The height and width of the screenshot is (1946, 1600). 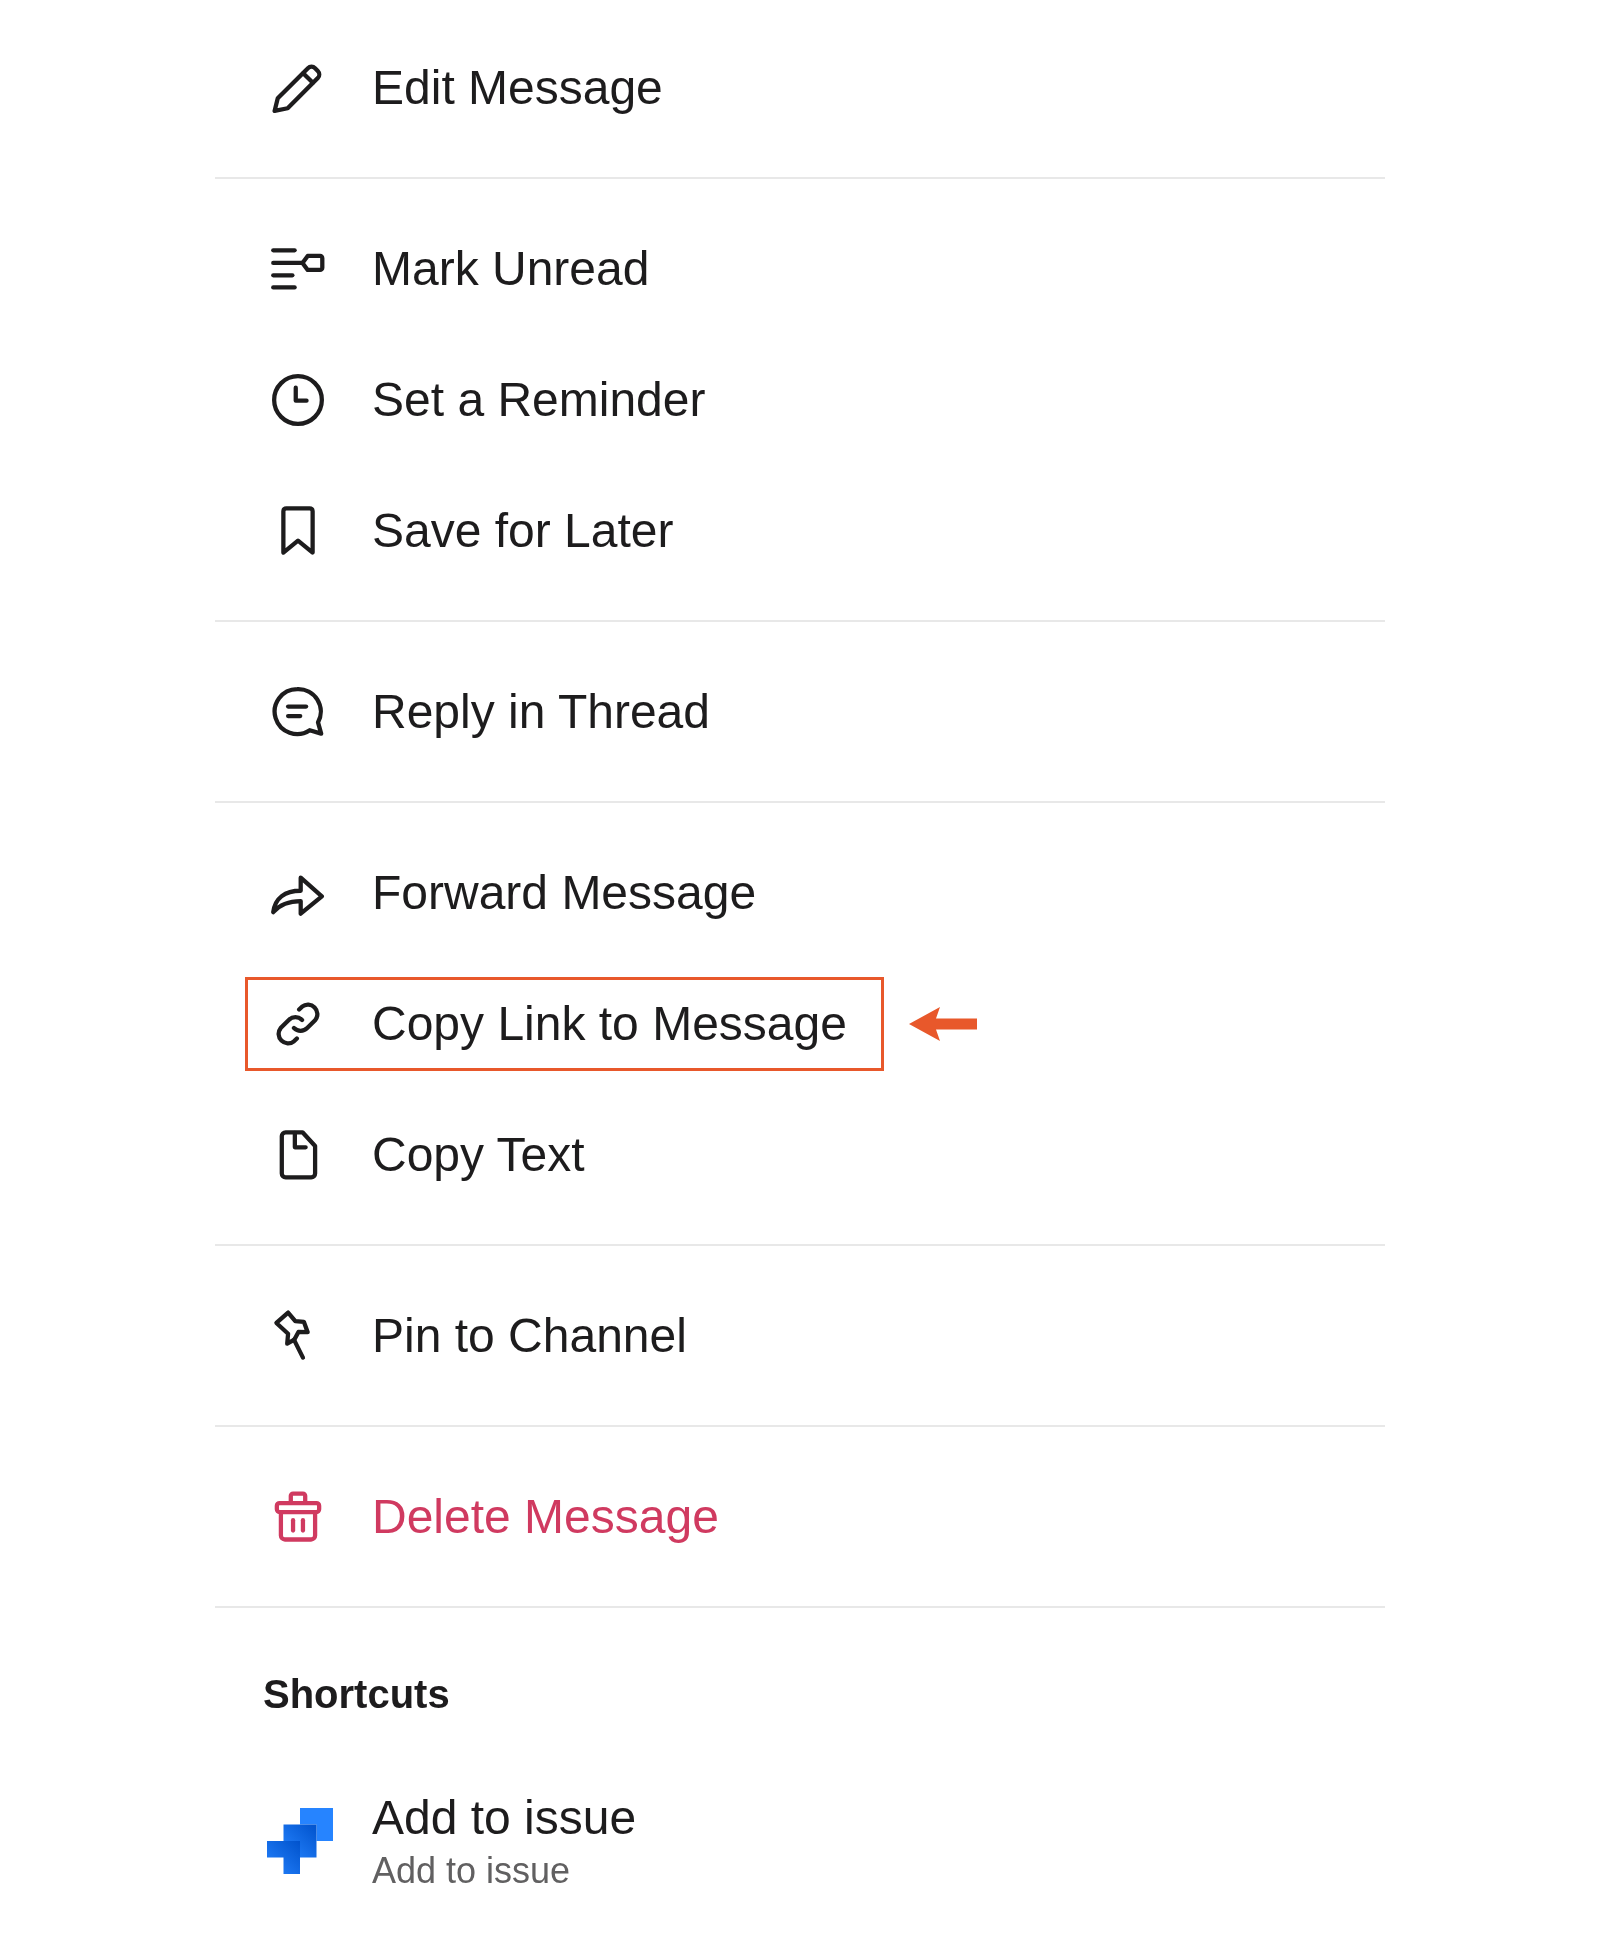 What do you see at coordinates (433, 1154) in the screenshot?
I see `menu-item: Copy Text` at bounding box center [433, 1154].